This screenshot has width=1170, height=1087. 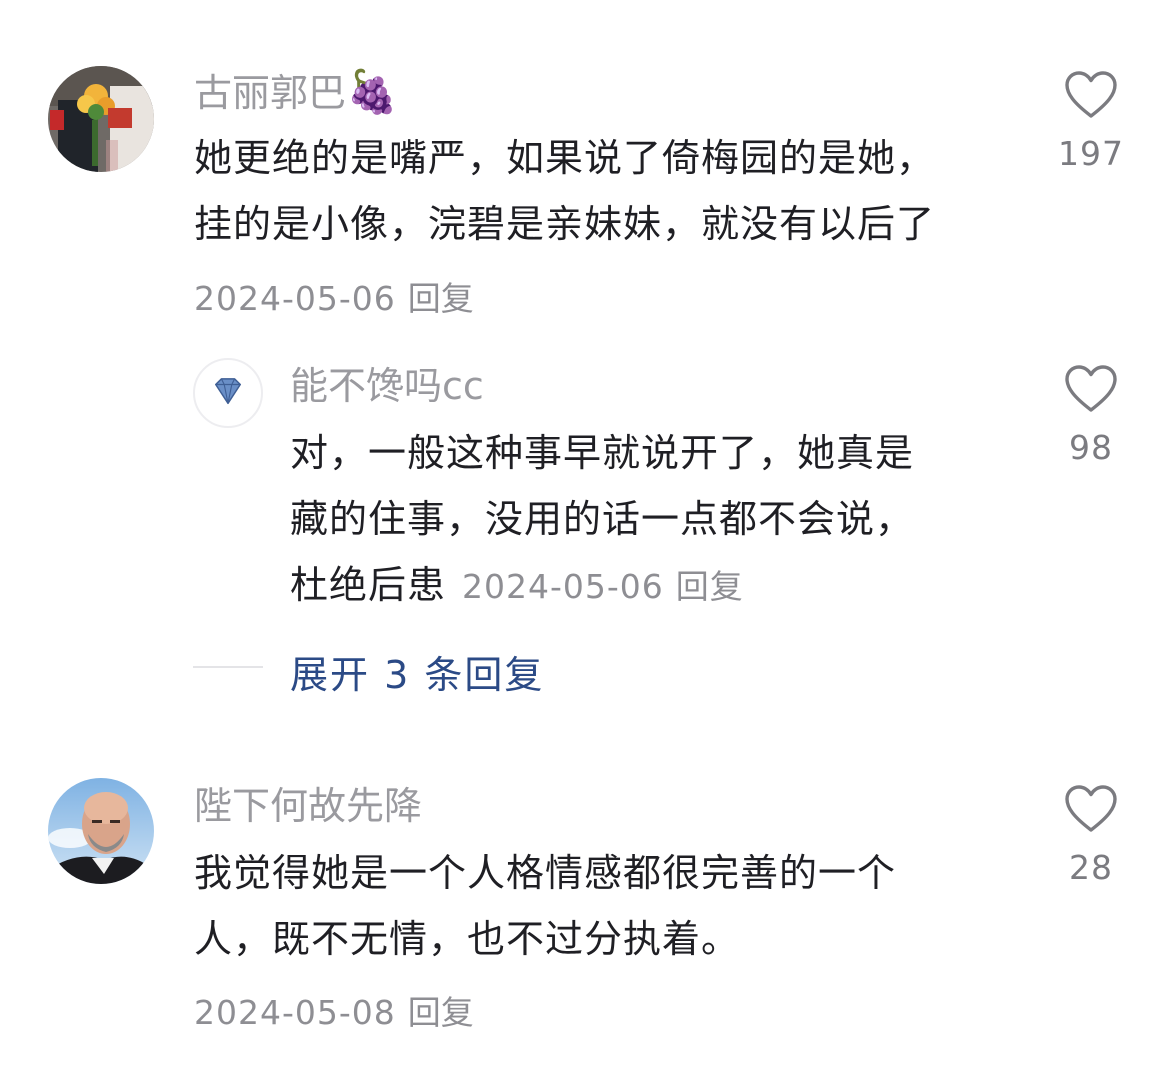 I want to click on reply-meta: 2024-05-06 回复, so click(x=603, y=586).